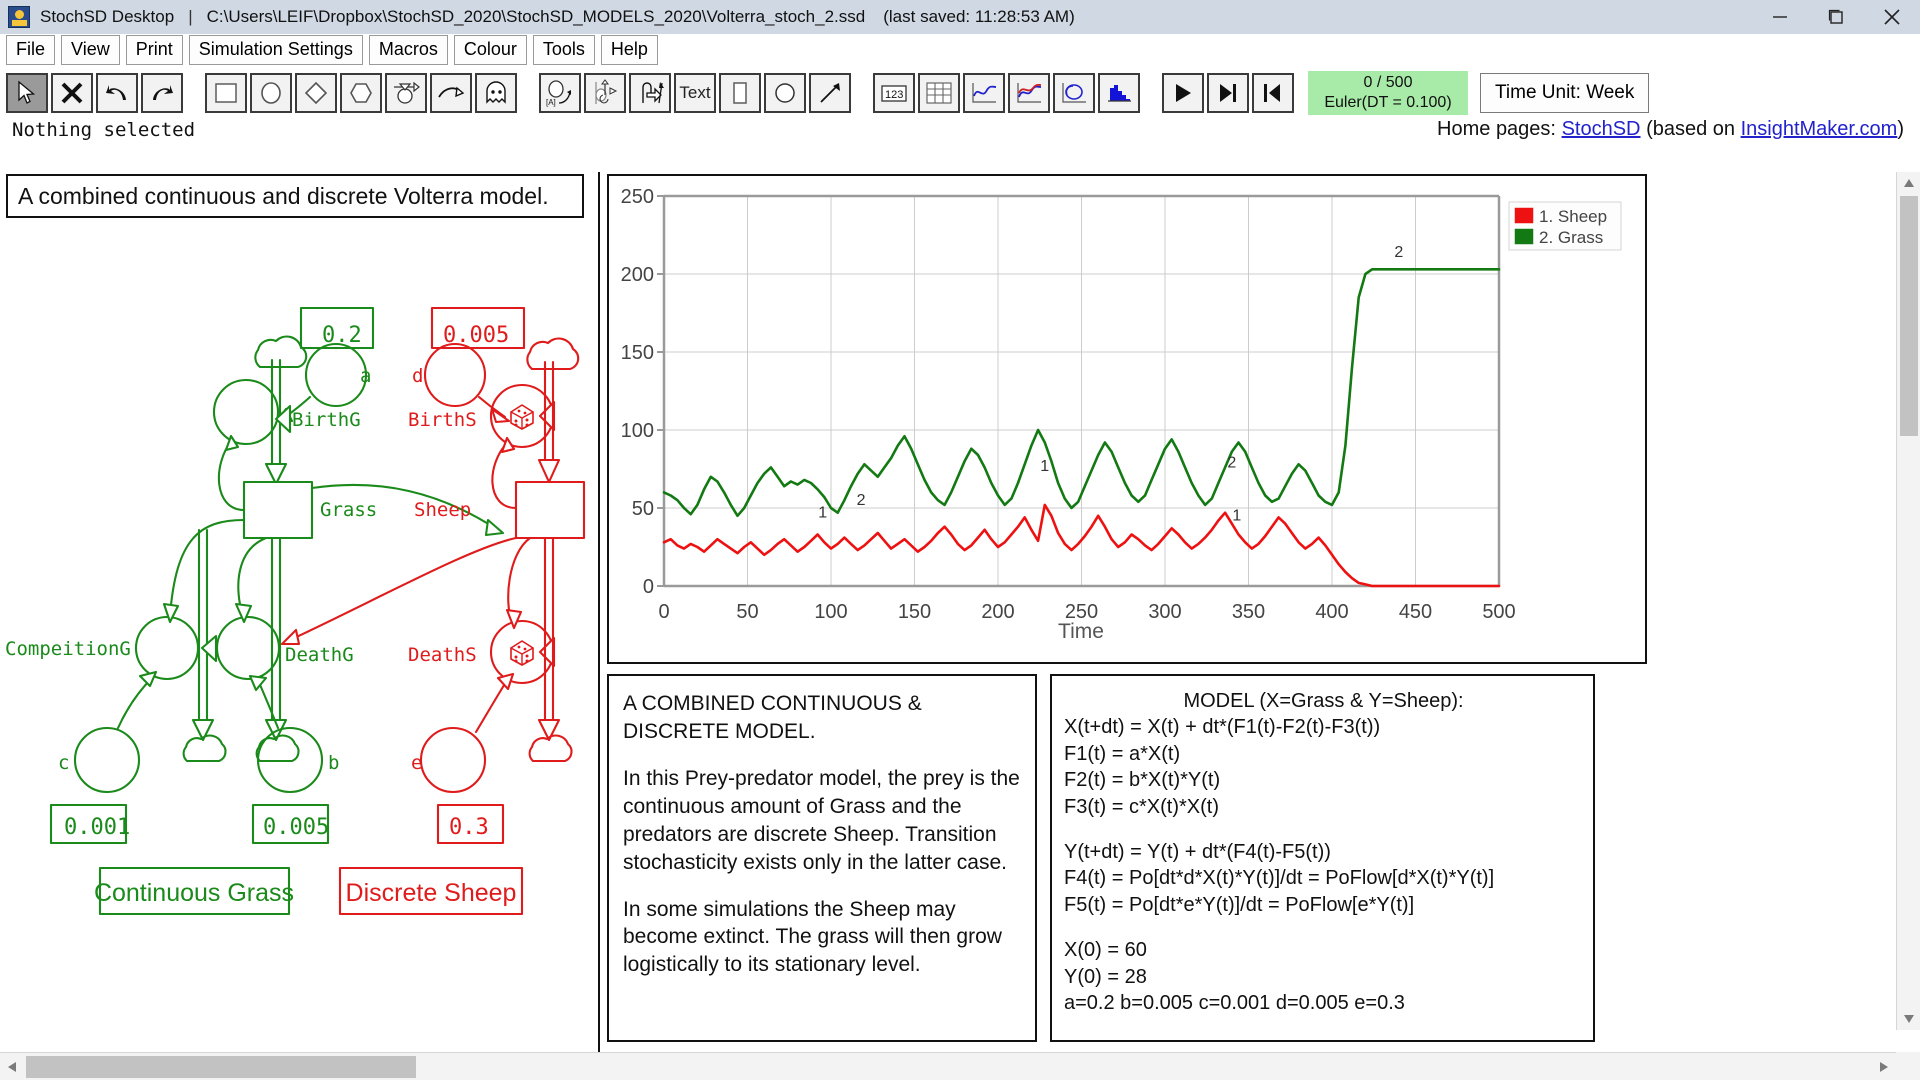  What do you see at coordinates (1884, 1067) in the screenshot?
I see `scroll-right-arrow-icon` at bounding box center [1884, 1067].